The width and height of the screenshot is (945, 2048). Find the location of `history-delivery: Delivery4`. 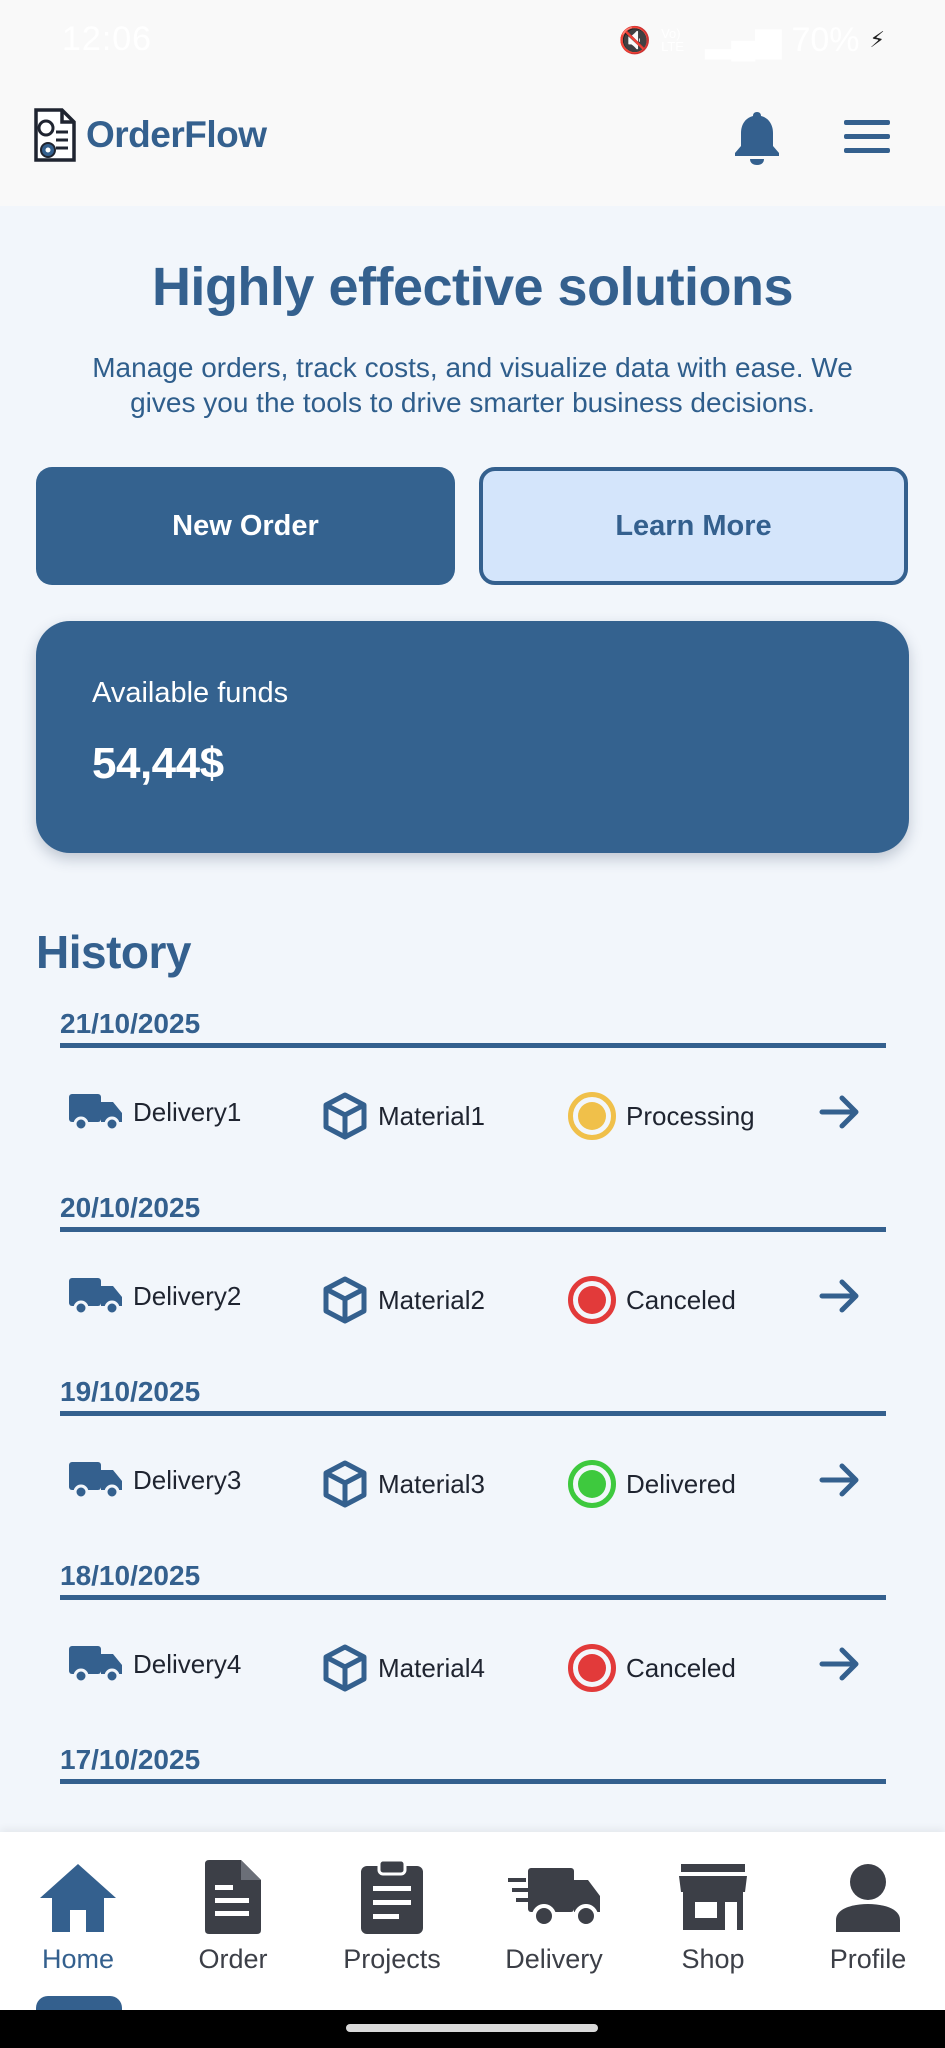

history-delivery: Delivery4 is located at coordinates (155, 1664).